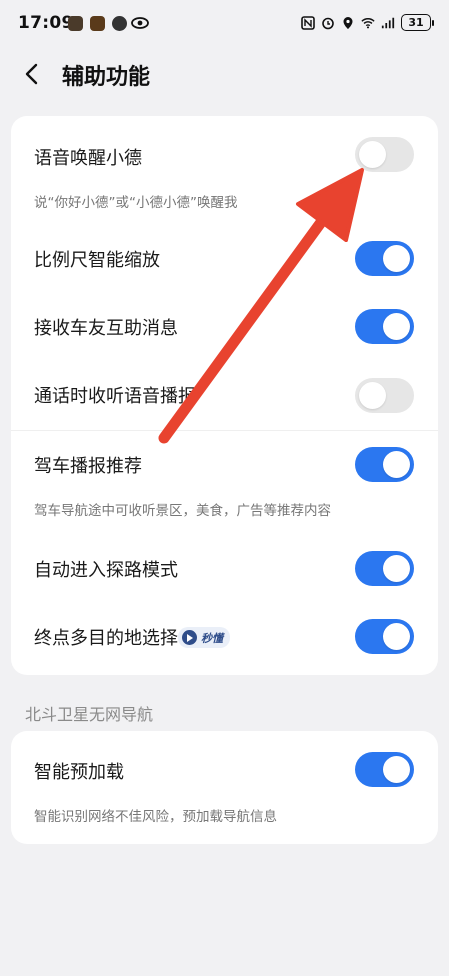 Image resolution: width=449 pixels, height=976 pixels. Describe the element at coordinates (97, 260) in the screenshot. I see `setting-label-scale-zoom: 比例尺智能缩放` at that location.